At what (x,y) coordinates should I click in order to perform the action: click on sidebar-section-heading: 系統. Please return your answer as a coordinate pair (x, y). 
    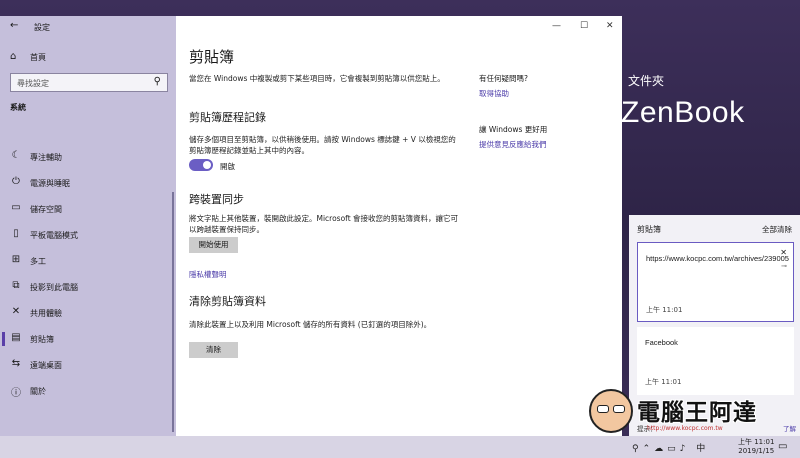
    Looking at the image, I should click on (18, 107).